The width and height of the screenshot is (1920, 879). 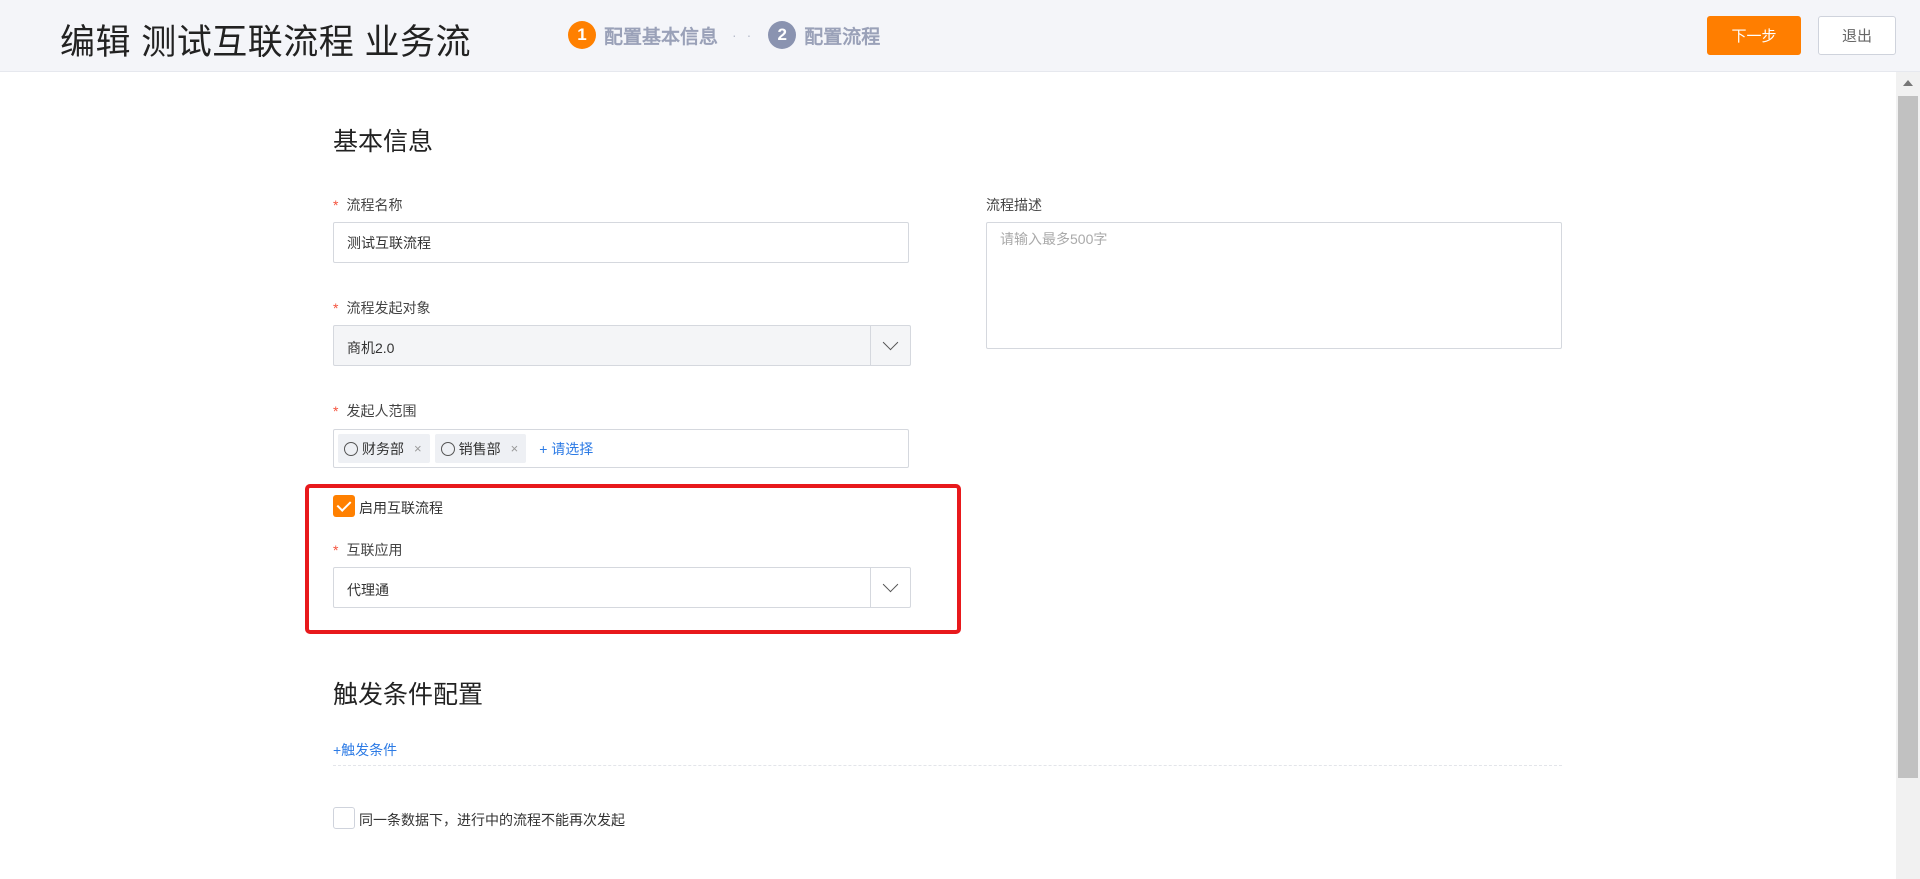 What do you see at coordinates (724, 35) in the screenshot?
I see `step-indicator: 1 配置基本信息 · · 2 配置流程` at bounding box center [724, 35].